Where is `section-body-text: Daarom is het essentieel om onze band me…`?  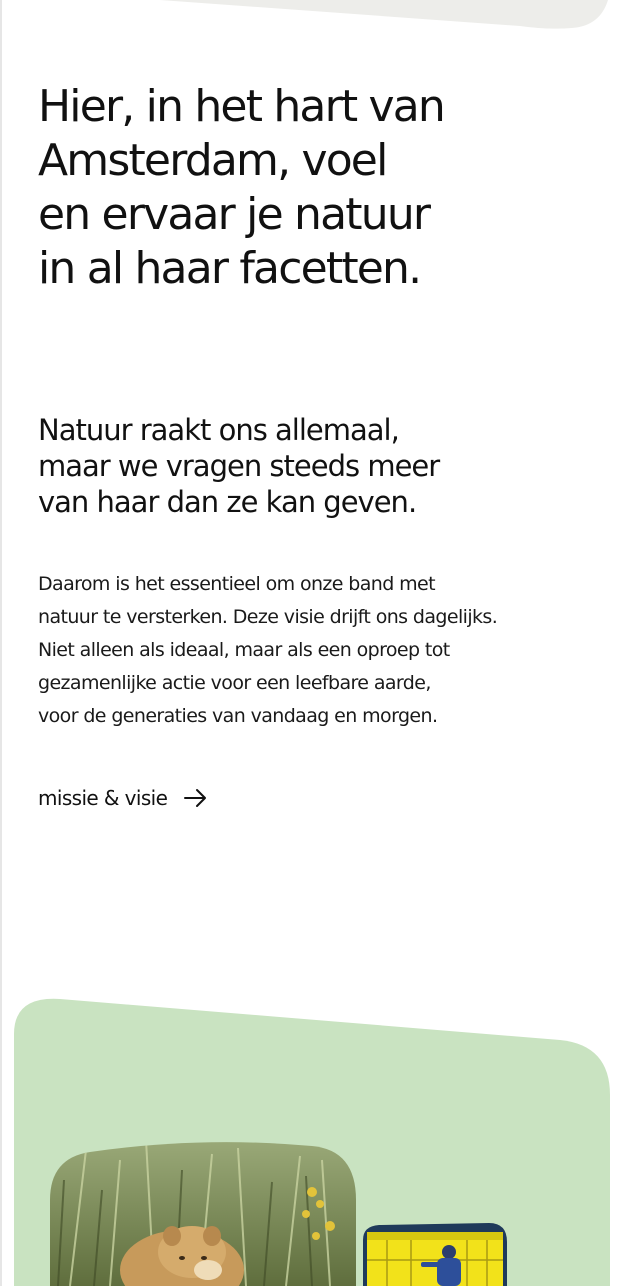
section-body-text: Daarom is het essentieel om onze band me… is located at coordinates (318, 650).